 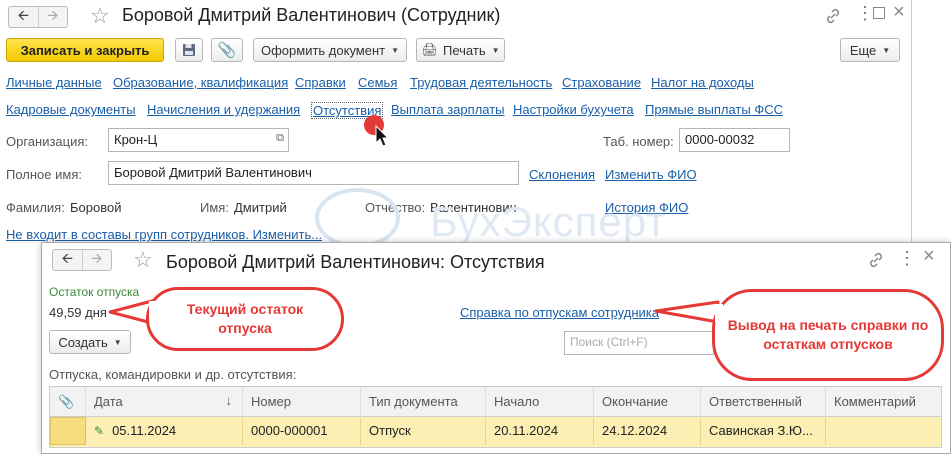 I want to click on printer-icon: 🖨, so click(x=429, y=49).